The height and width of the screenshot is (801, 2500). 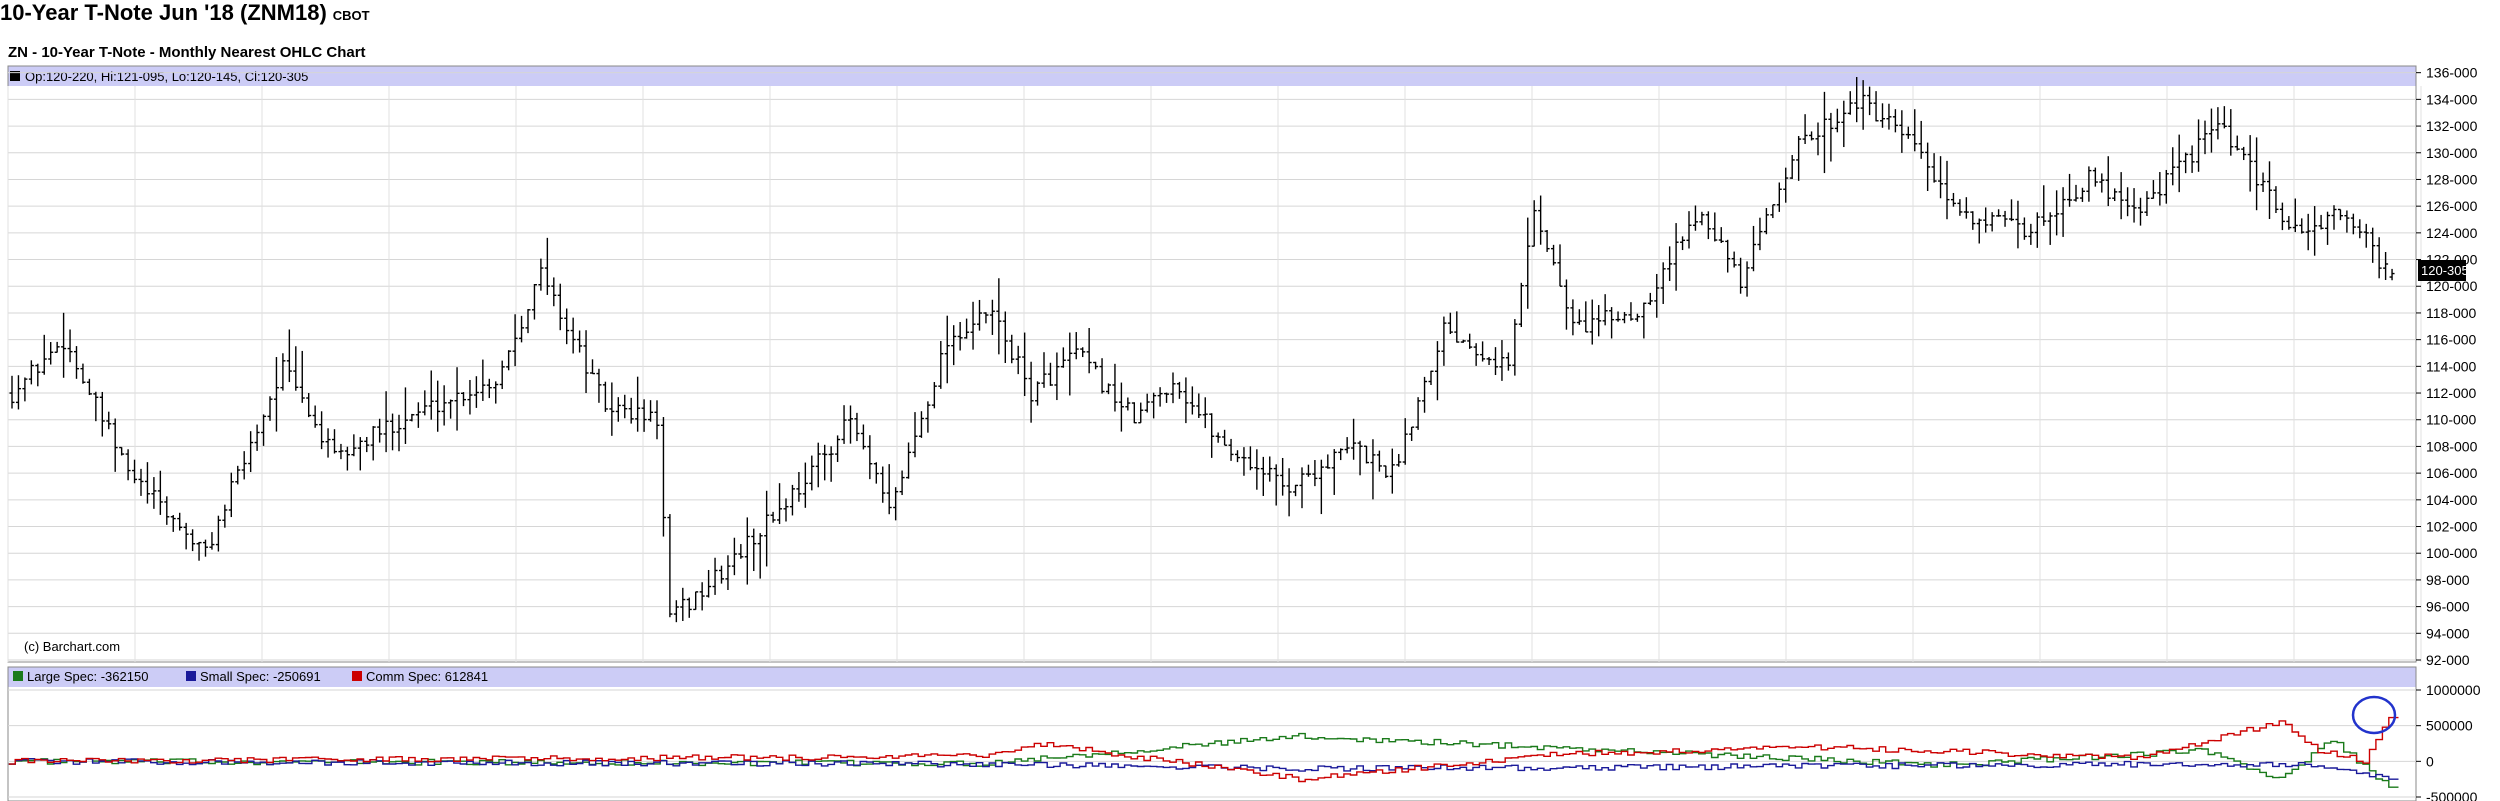 I want to click on price-tick-label: 104-000, so click(x=2452, y=500).